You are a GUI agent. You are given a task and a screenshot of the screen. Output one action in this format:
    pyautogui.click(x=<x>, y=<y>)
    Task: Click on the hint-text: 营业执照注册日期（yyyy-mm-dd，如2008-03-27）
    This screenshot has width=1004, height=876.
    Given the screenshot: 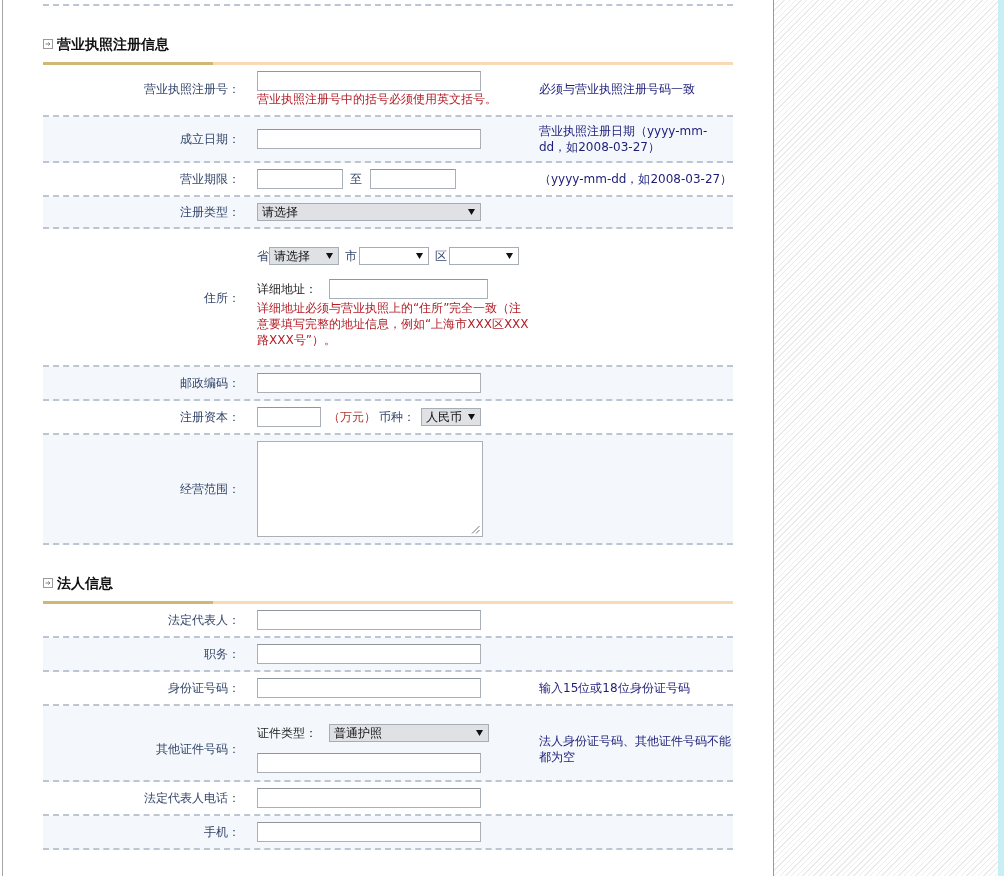 What is the action you would take?
    pyautogui.click(x=624, y=139)
    